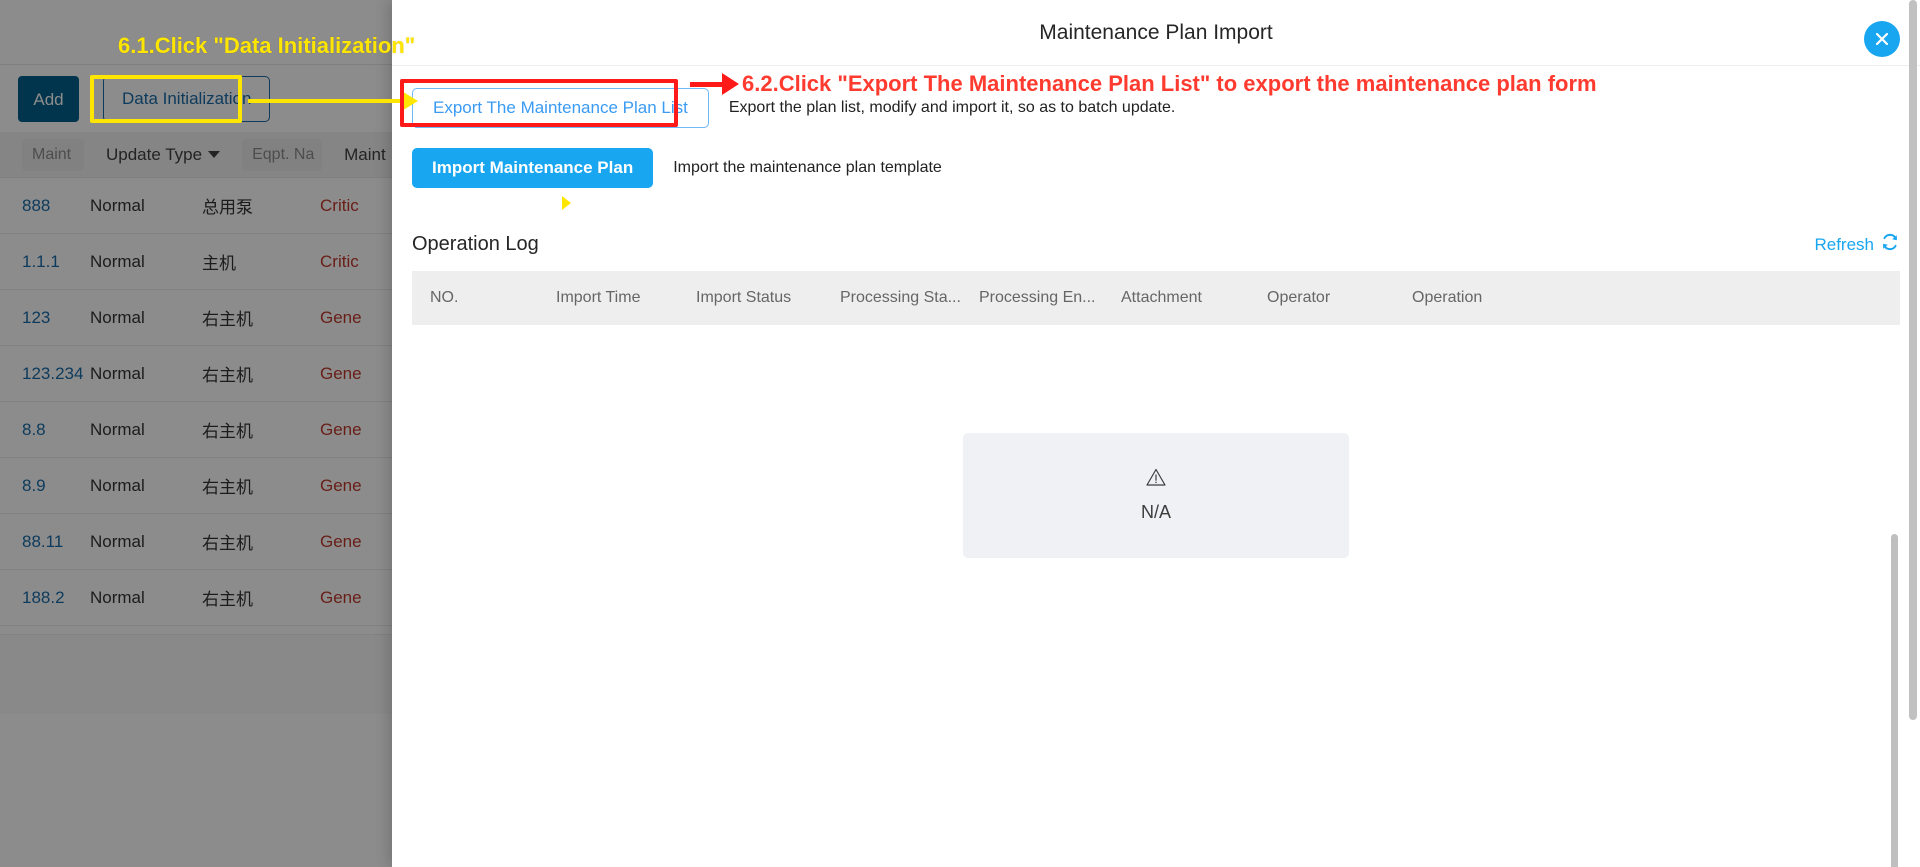 The image size is (1920, 867). I want to click on cell-no: 1.1.1, so click(45, 262).